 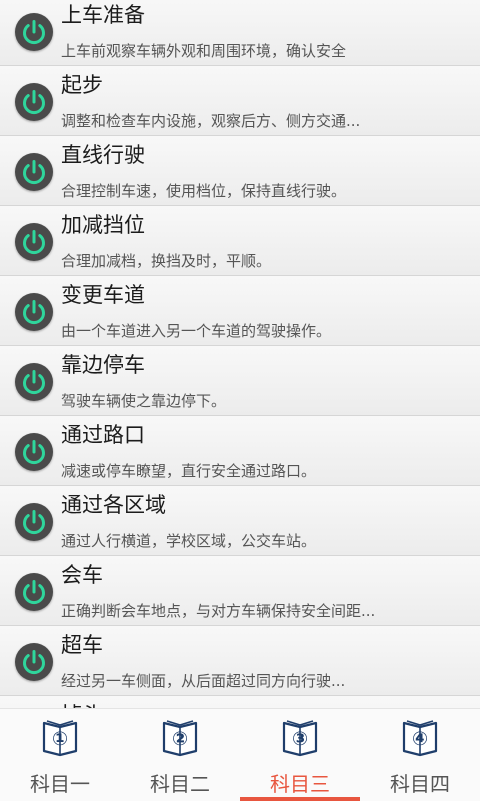 What do you see at coordinates (240, 241) in the screenshot?
I see `lesson-item: 加减挡位合理加减档，换挡及时，平顺。` at bounding box center [240, 241].